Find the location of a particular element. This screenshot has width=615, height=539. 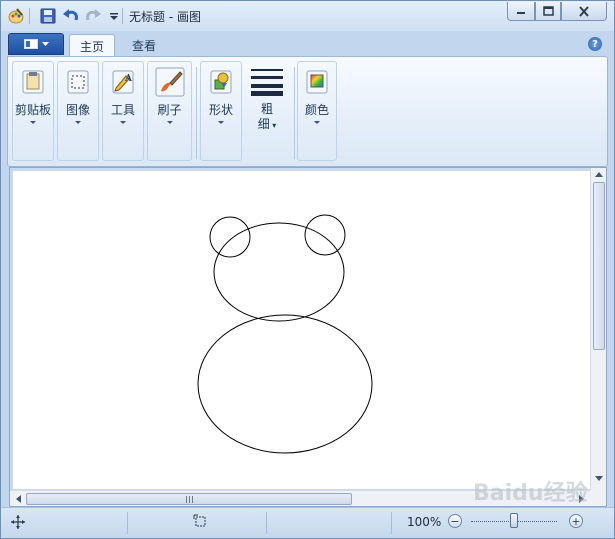

color-palette-icon is located at coordinates (317, 82).